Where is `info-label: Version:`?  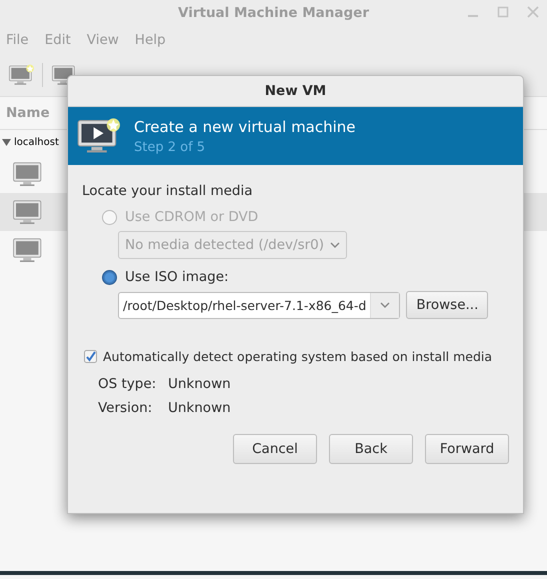
info-label: Version: is located at coordinates (126, 408).